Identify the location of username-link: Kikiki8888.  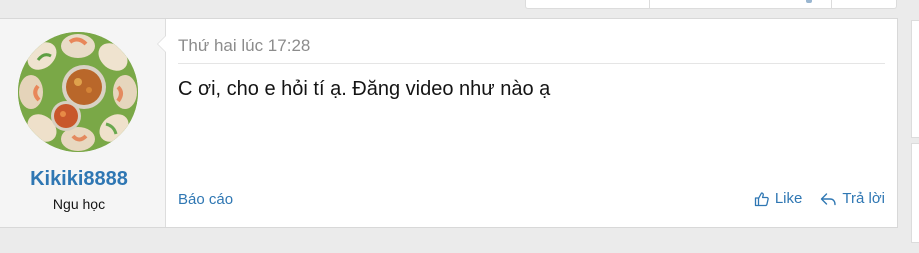
(79, 179).